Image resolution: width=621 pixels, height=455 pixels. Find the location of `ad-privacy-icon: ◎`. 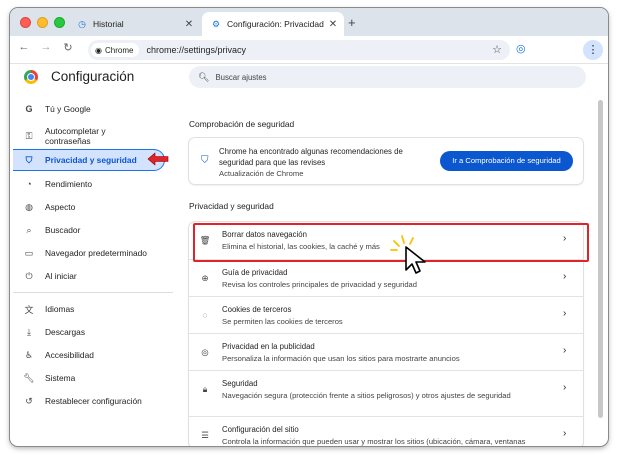

ad-privacy-icon: ◎ is located at coordinates (205, 352).